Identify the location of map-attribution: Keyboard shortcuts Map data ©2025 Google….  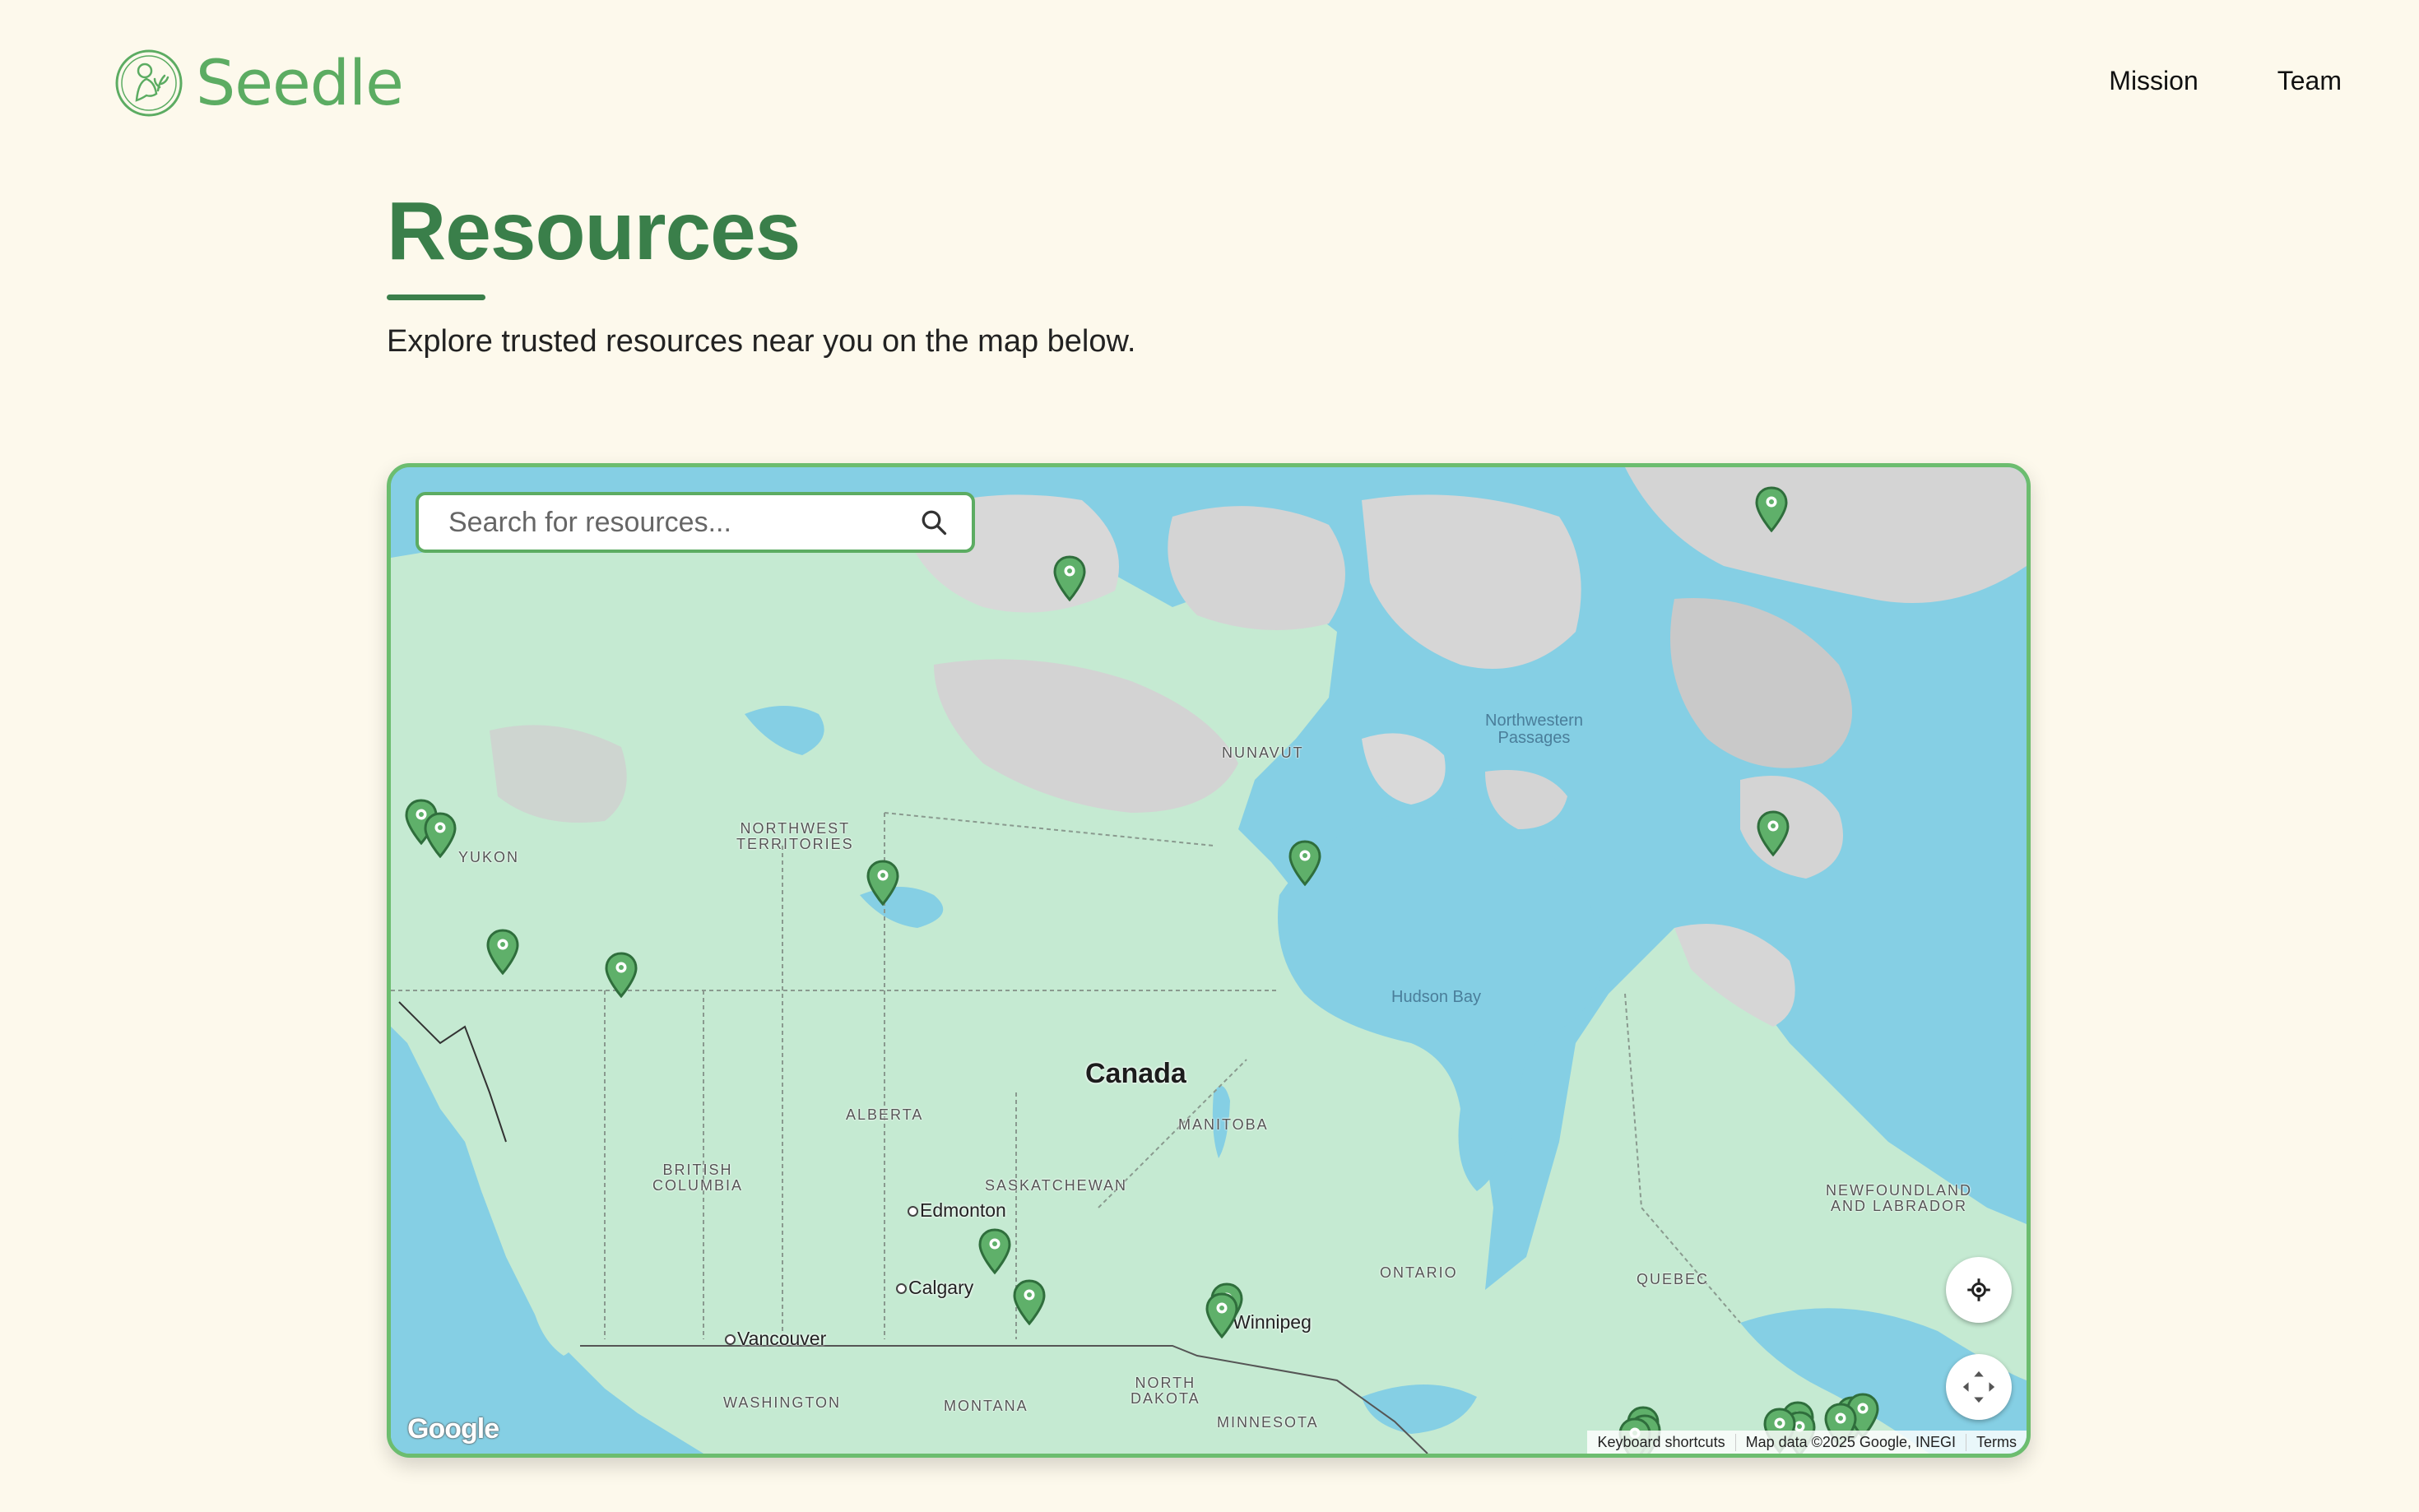
(1807, 1442).